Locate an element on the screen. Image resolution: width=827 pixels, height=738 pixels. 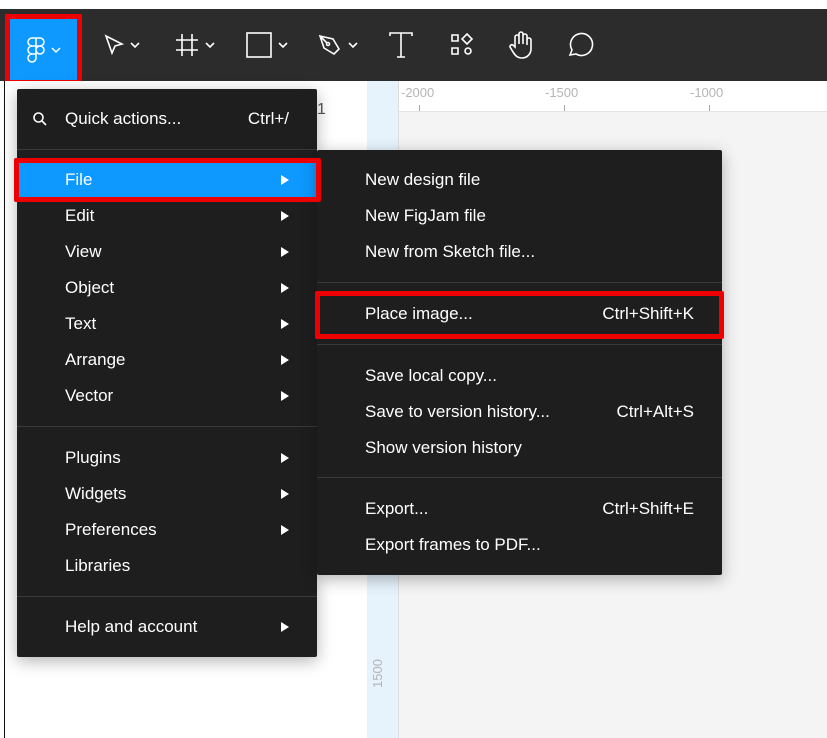
menu-item-help: Help and account is located at coordinates (167, 627).